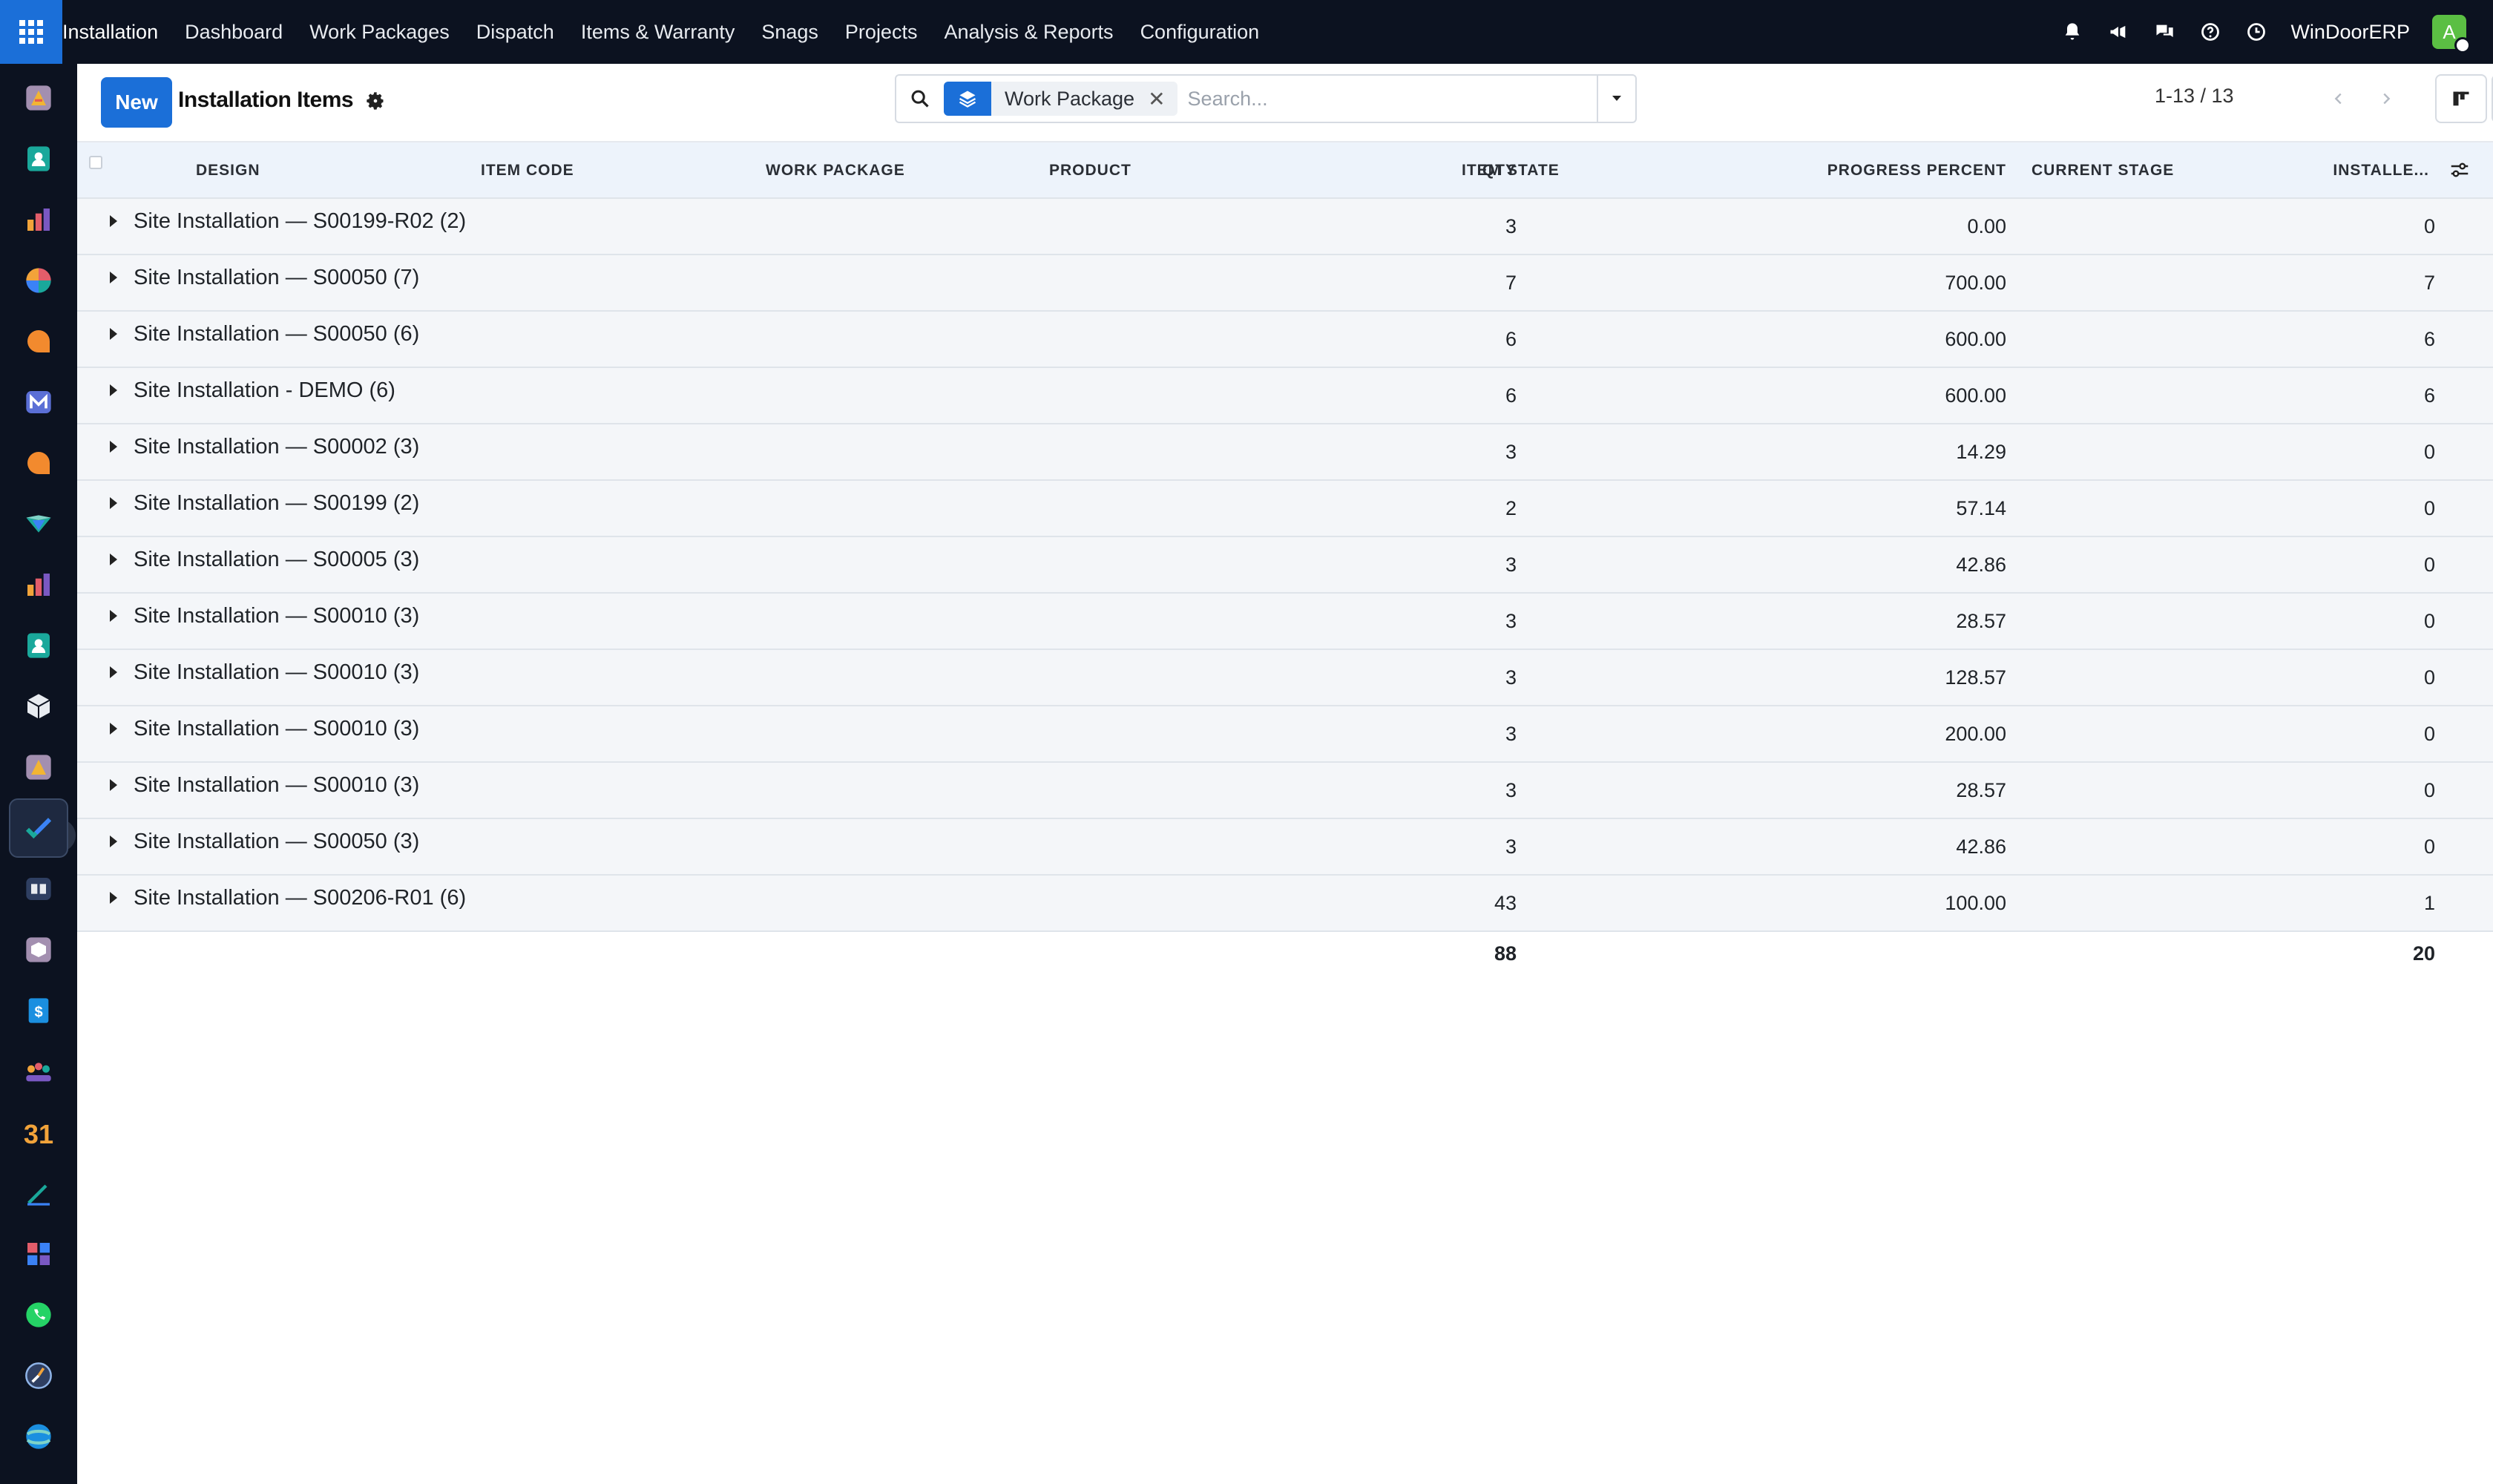 This screenshot has height=1484, width=2493. What do you see at coordinates (2338, 98) in the screenshot?
I see `pager-previous-button` at bounding box center [2338, 98].